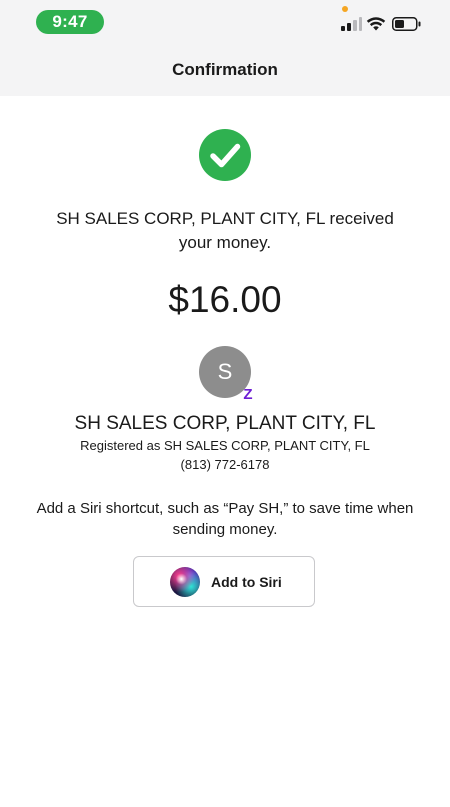 The width and height of the screenshot is (450, 807). What do you see at coordinates (225, 48) in the screenshot?
I see `top-bar: 9:47 Confirmation` at bounding box center [225, 48].